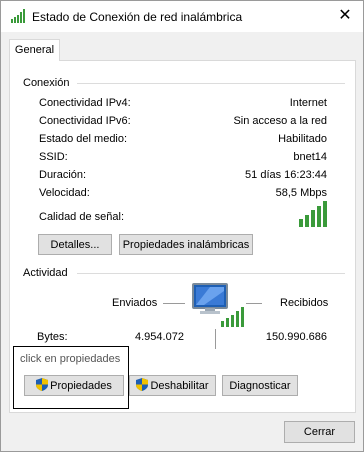  I want to click on connection-divider, so click(211, 83).